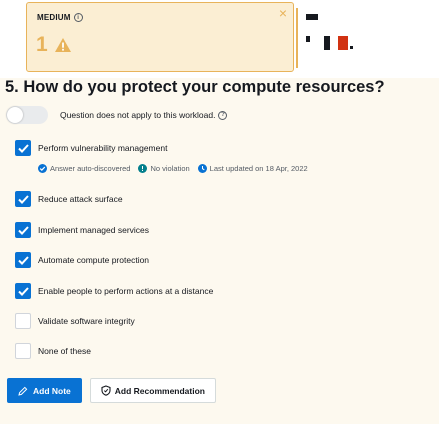 The width and height of the screenshot is (439, 424). I want to click on last-updated-label: Last updated on 18 Apr, 2022, so click(258, 168).